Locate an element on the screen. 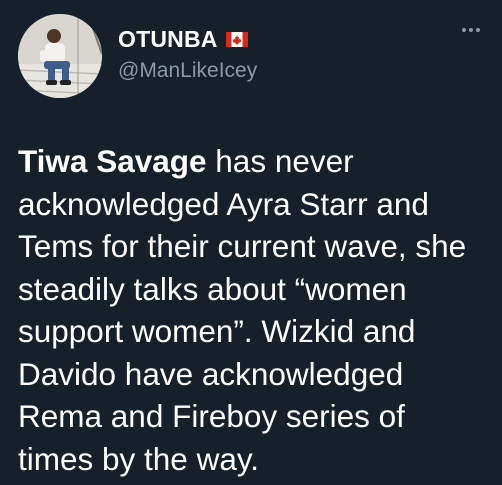 The image size is (502, 485). canada-flag-icon is located at coordinates (236, 39).